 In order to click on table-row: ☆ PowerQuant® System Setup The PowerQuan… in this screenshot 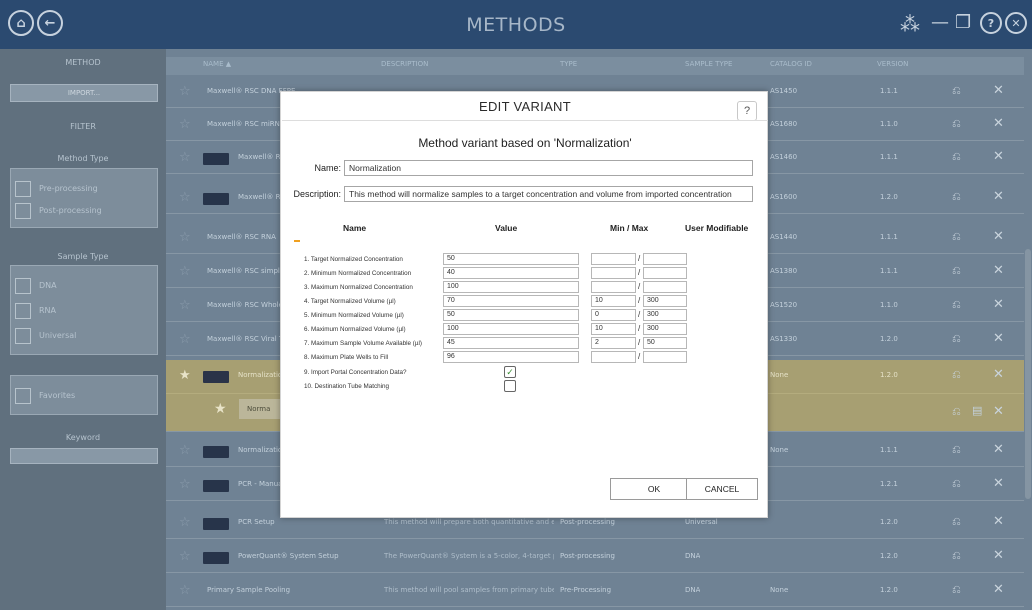, I will do `click(595, 557)`.